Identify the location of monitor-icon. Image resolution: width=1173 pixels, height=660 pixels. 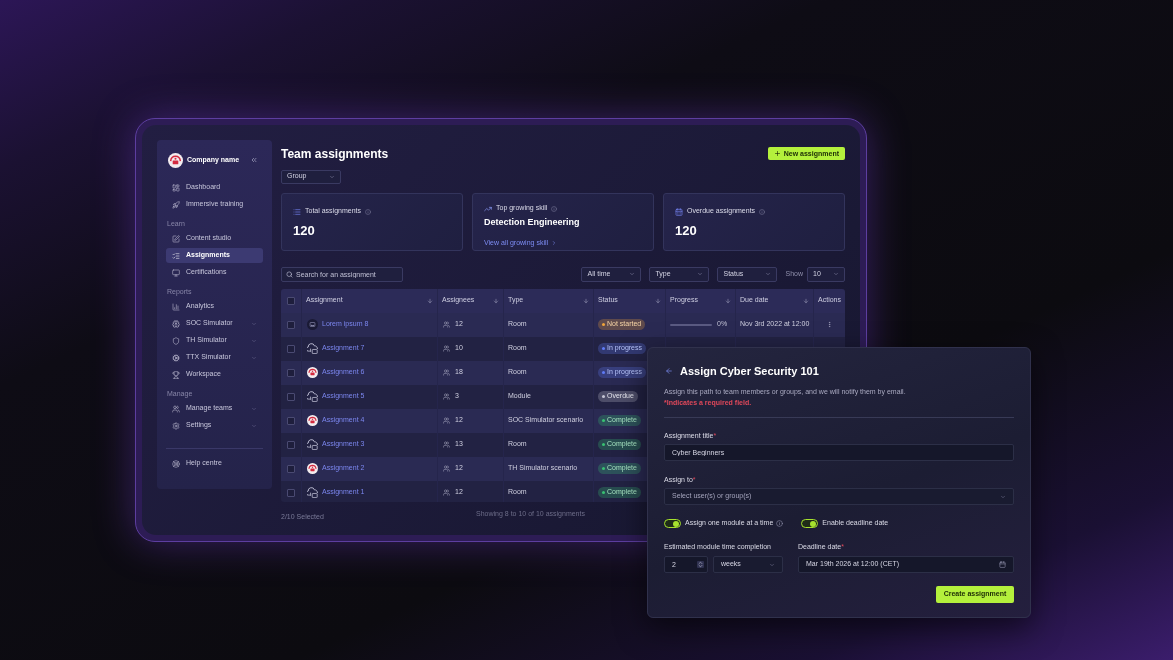
(176, 272).